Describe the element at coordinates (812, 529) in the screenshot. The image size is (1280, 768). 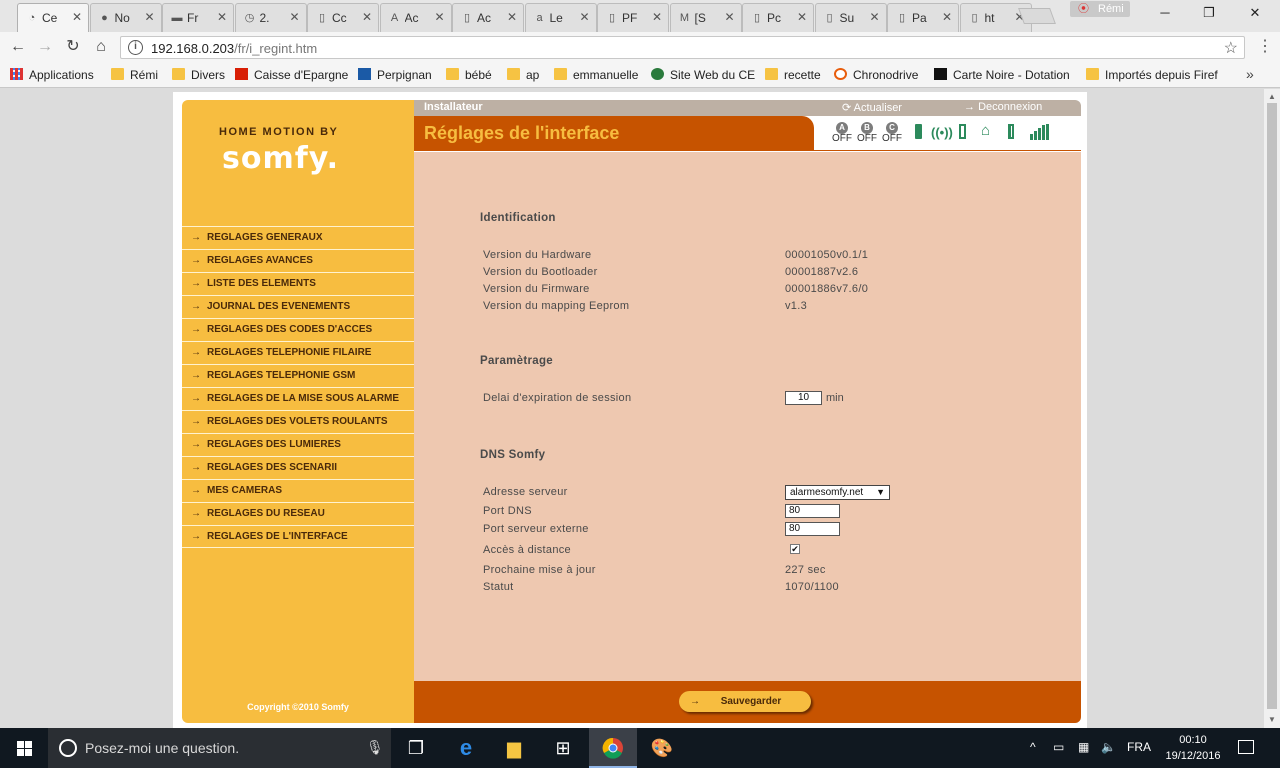
I see `port-external-input: 80` at that location.